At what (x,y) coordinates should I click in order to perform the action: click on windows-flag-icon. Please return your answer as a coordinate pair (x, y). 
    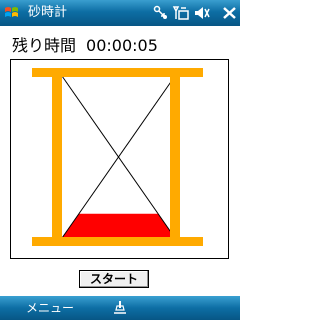
    Looking at the image, I should click on (11, 12).